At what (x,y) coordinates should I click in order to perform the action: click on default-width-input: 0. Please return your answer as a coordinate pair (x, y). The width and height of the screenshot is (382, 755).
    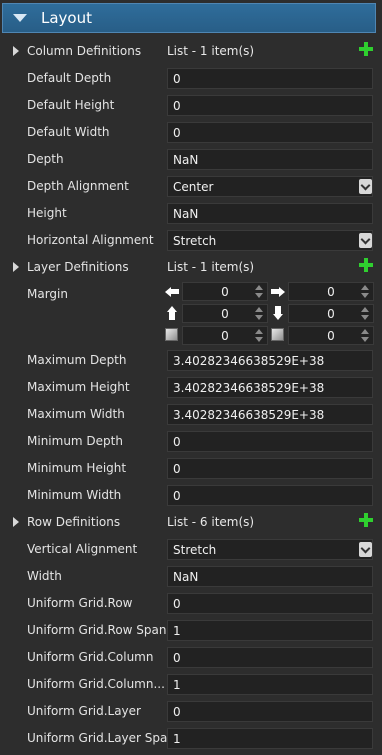
    Looking at the image, I should click on (270, 132).